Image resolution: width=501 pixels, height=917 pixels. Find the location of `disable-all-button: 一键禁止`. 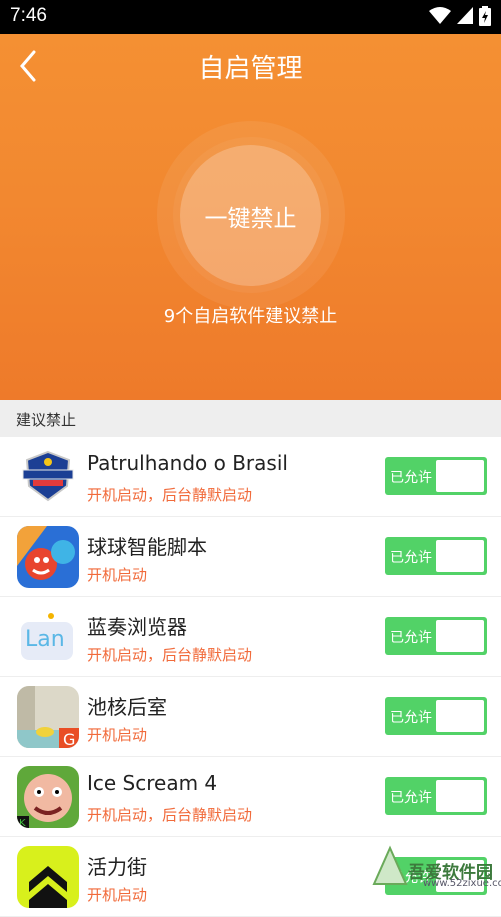

disable-all-button: 一键禁止 is located at coordinates (250, 215).